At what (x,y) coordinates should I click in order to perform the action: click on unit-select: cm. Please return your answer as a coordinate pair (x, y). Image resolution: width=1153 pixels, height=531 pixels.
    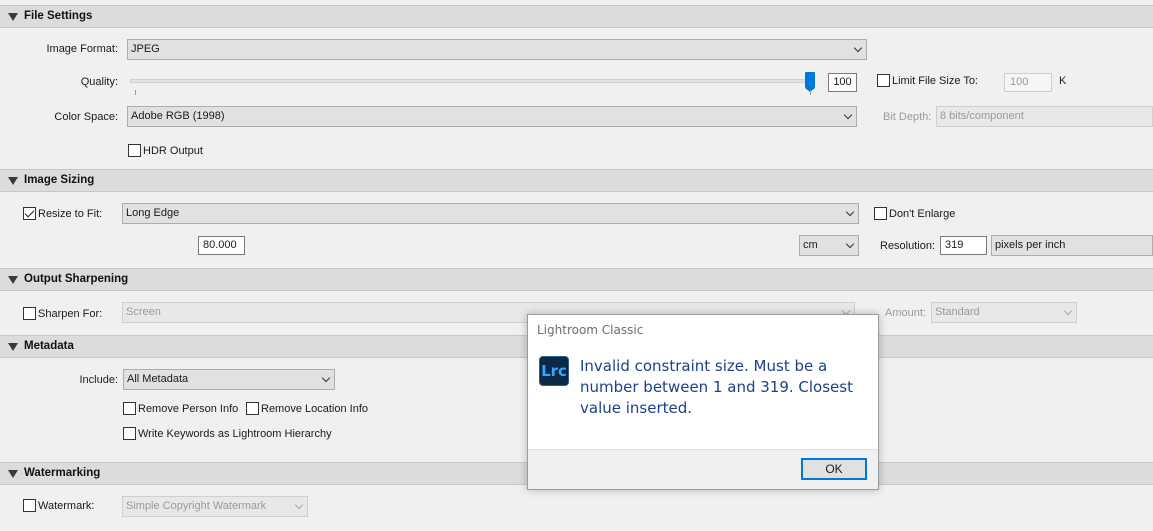
    Looking at the image, I should click on (829, 245).